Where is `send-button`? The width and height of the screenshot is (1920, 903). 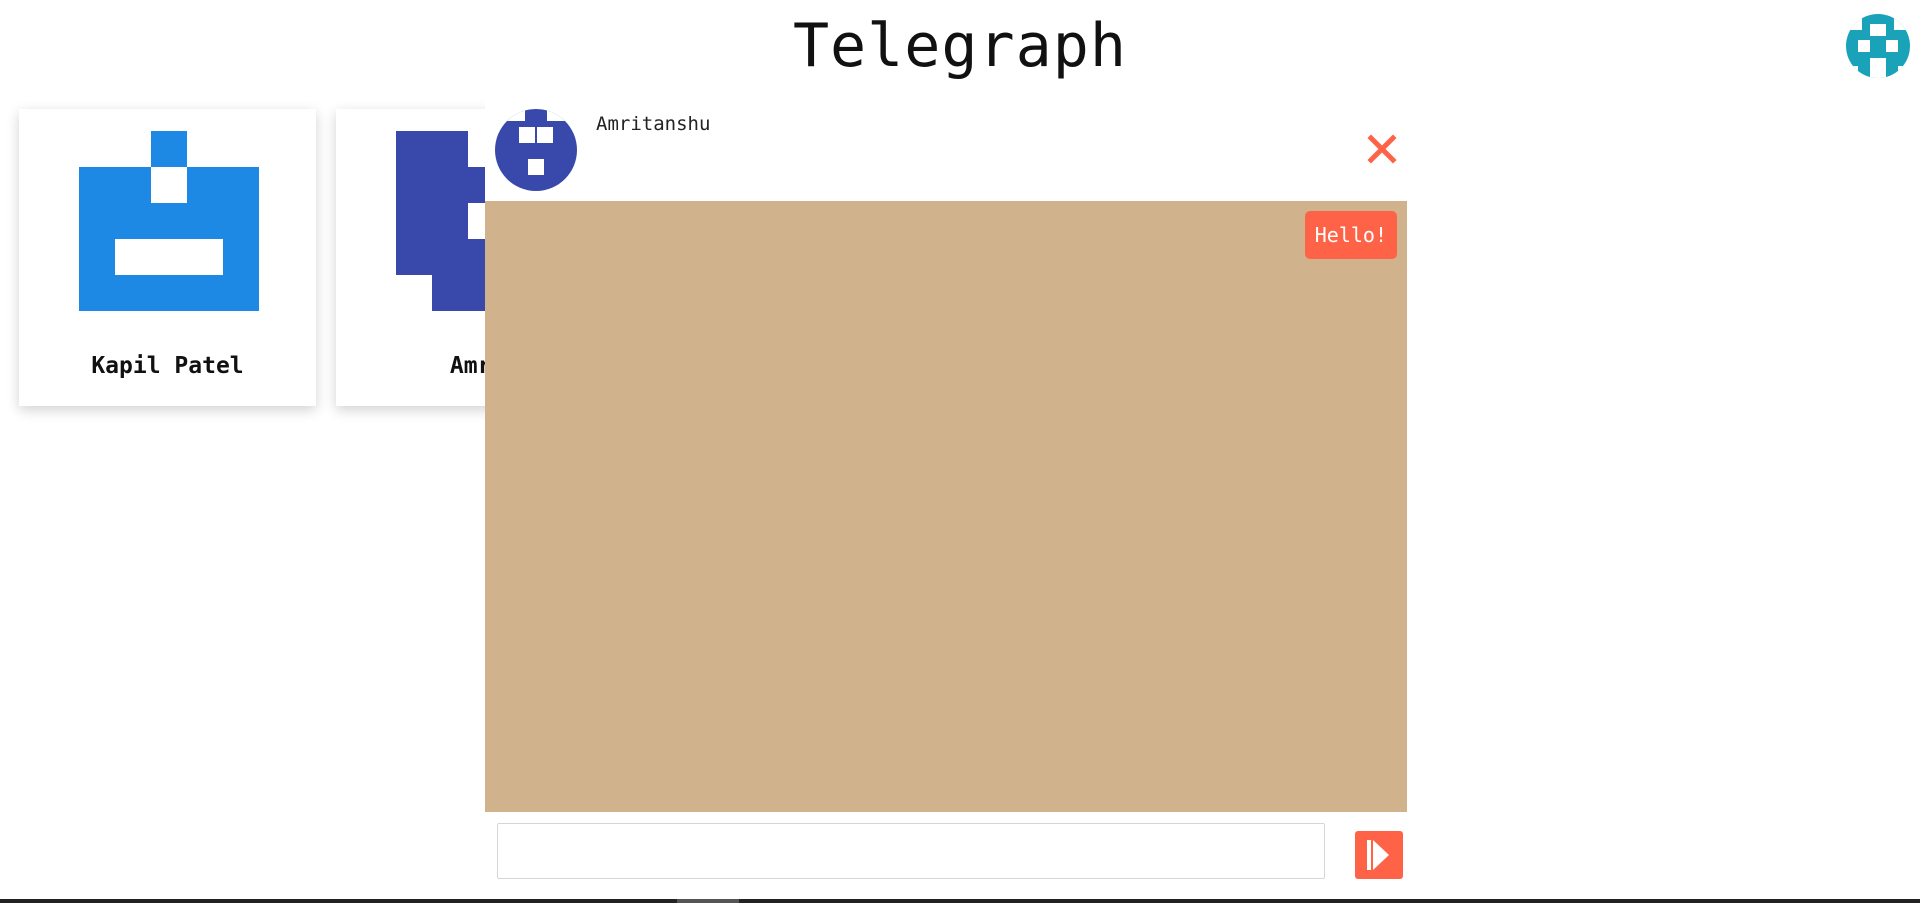
send-button is located at coordinates (1379, 855).